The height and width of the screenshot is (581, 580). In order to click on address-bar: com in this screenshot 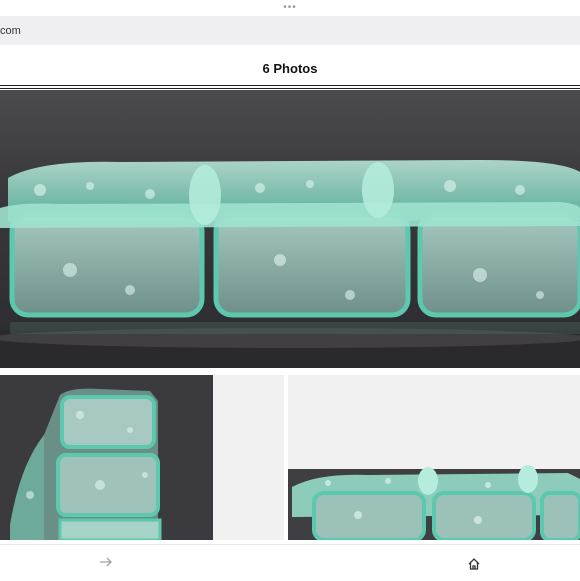, I will do `click(290, 30)`.